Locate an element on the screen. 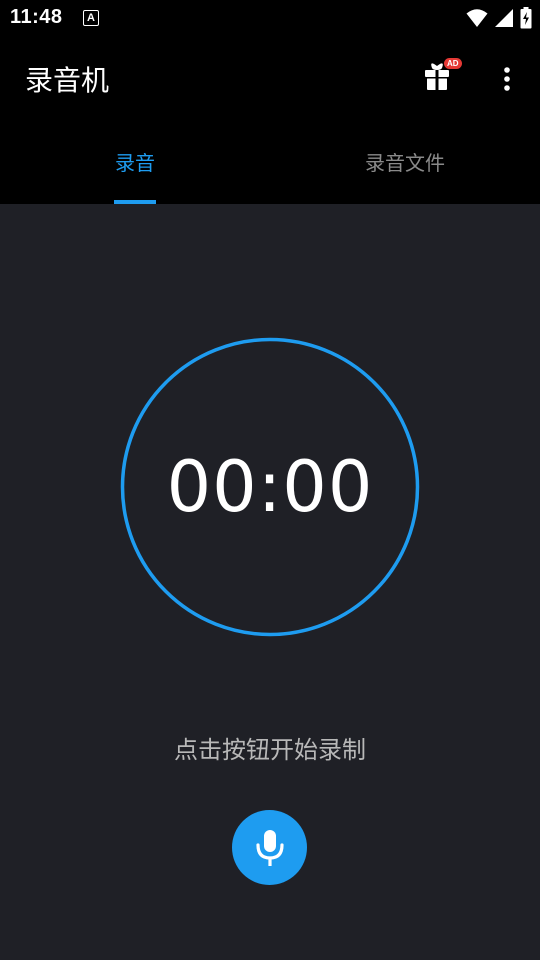  tab-record-label: 录音 is located at coordinates (135, 163).